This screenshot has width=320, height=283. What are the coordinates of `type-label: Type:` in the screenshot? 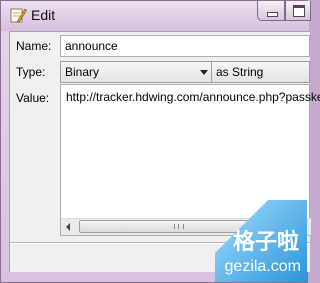 It's located at (31, 72).